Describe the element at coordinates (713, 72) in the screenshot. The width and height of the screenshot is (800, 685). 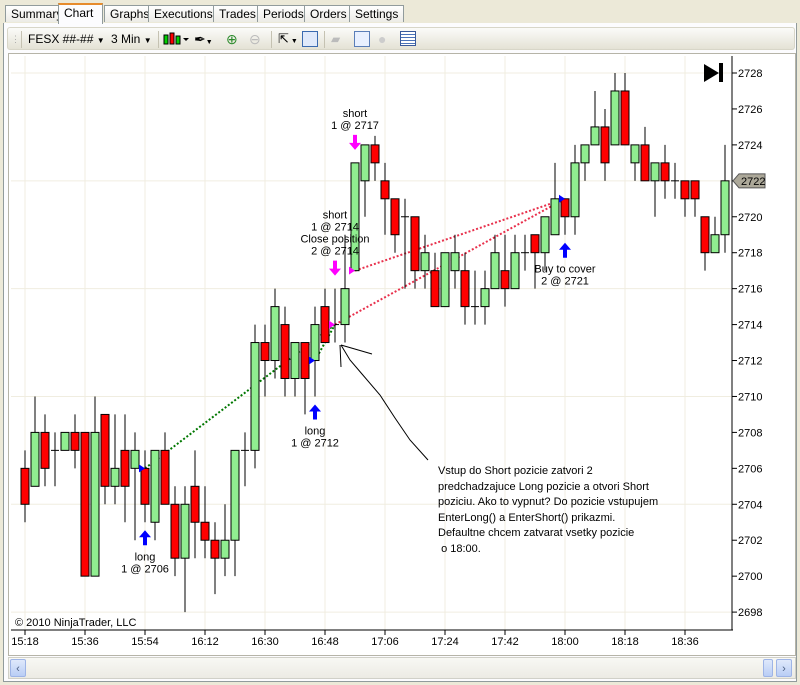
I see `scroll-to-end-icon` at that location.